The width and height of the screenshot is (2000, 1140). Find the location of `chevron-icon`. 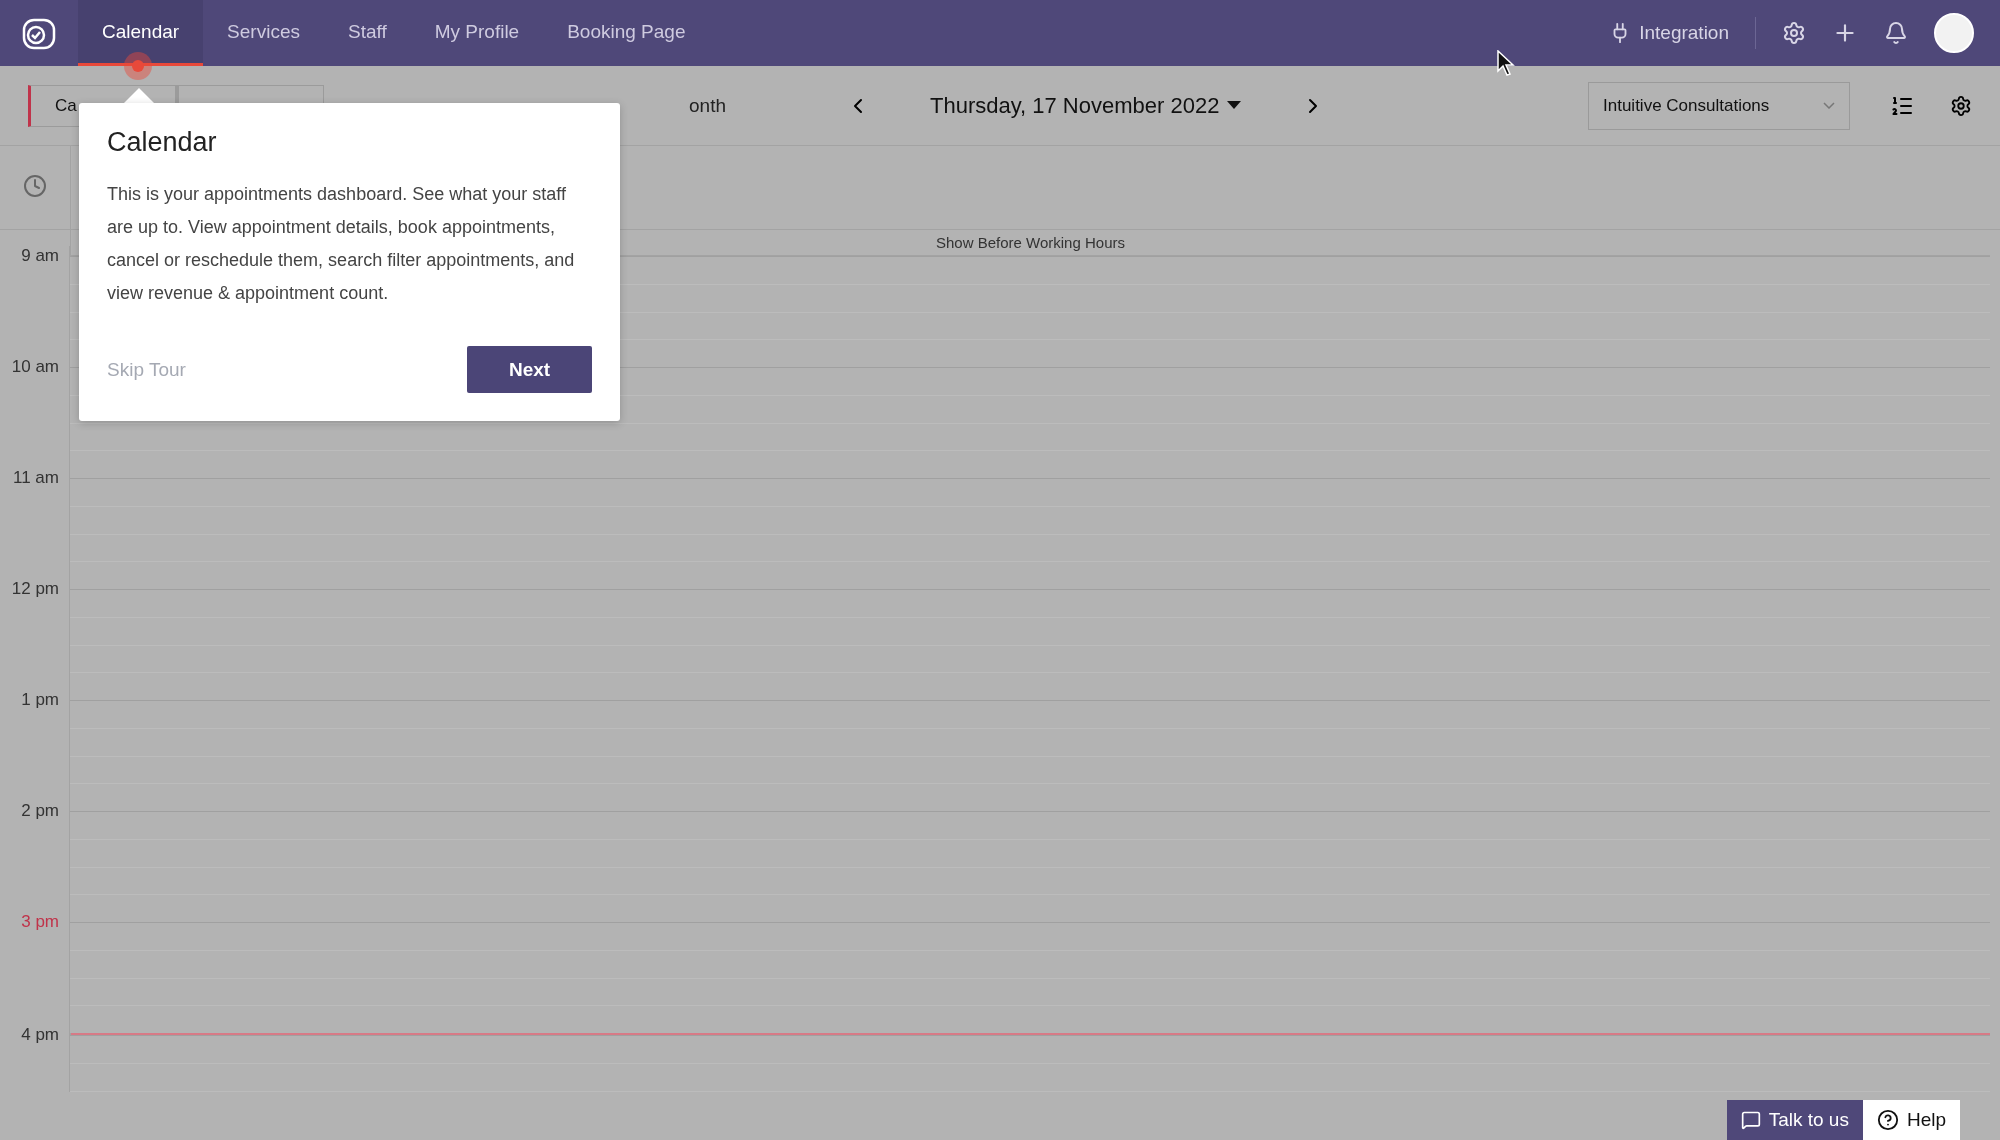

chevron-icon is located at coordinates (1829, 105).